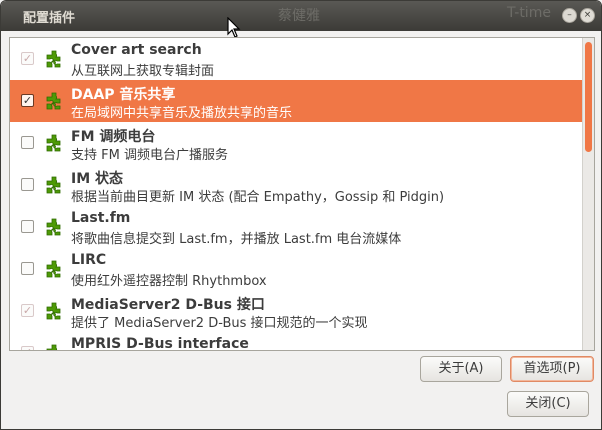 Image resolution: width=602 pixels, height=430 pixels. I want to click on plugin-name: LIRC, so click(89, 260).